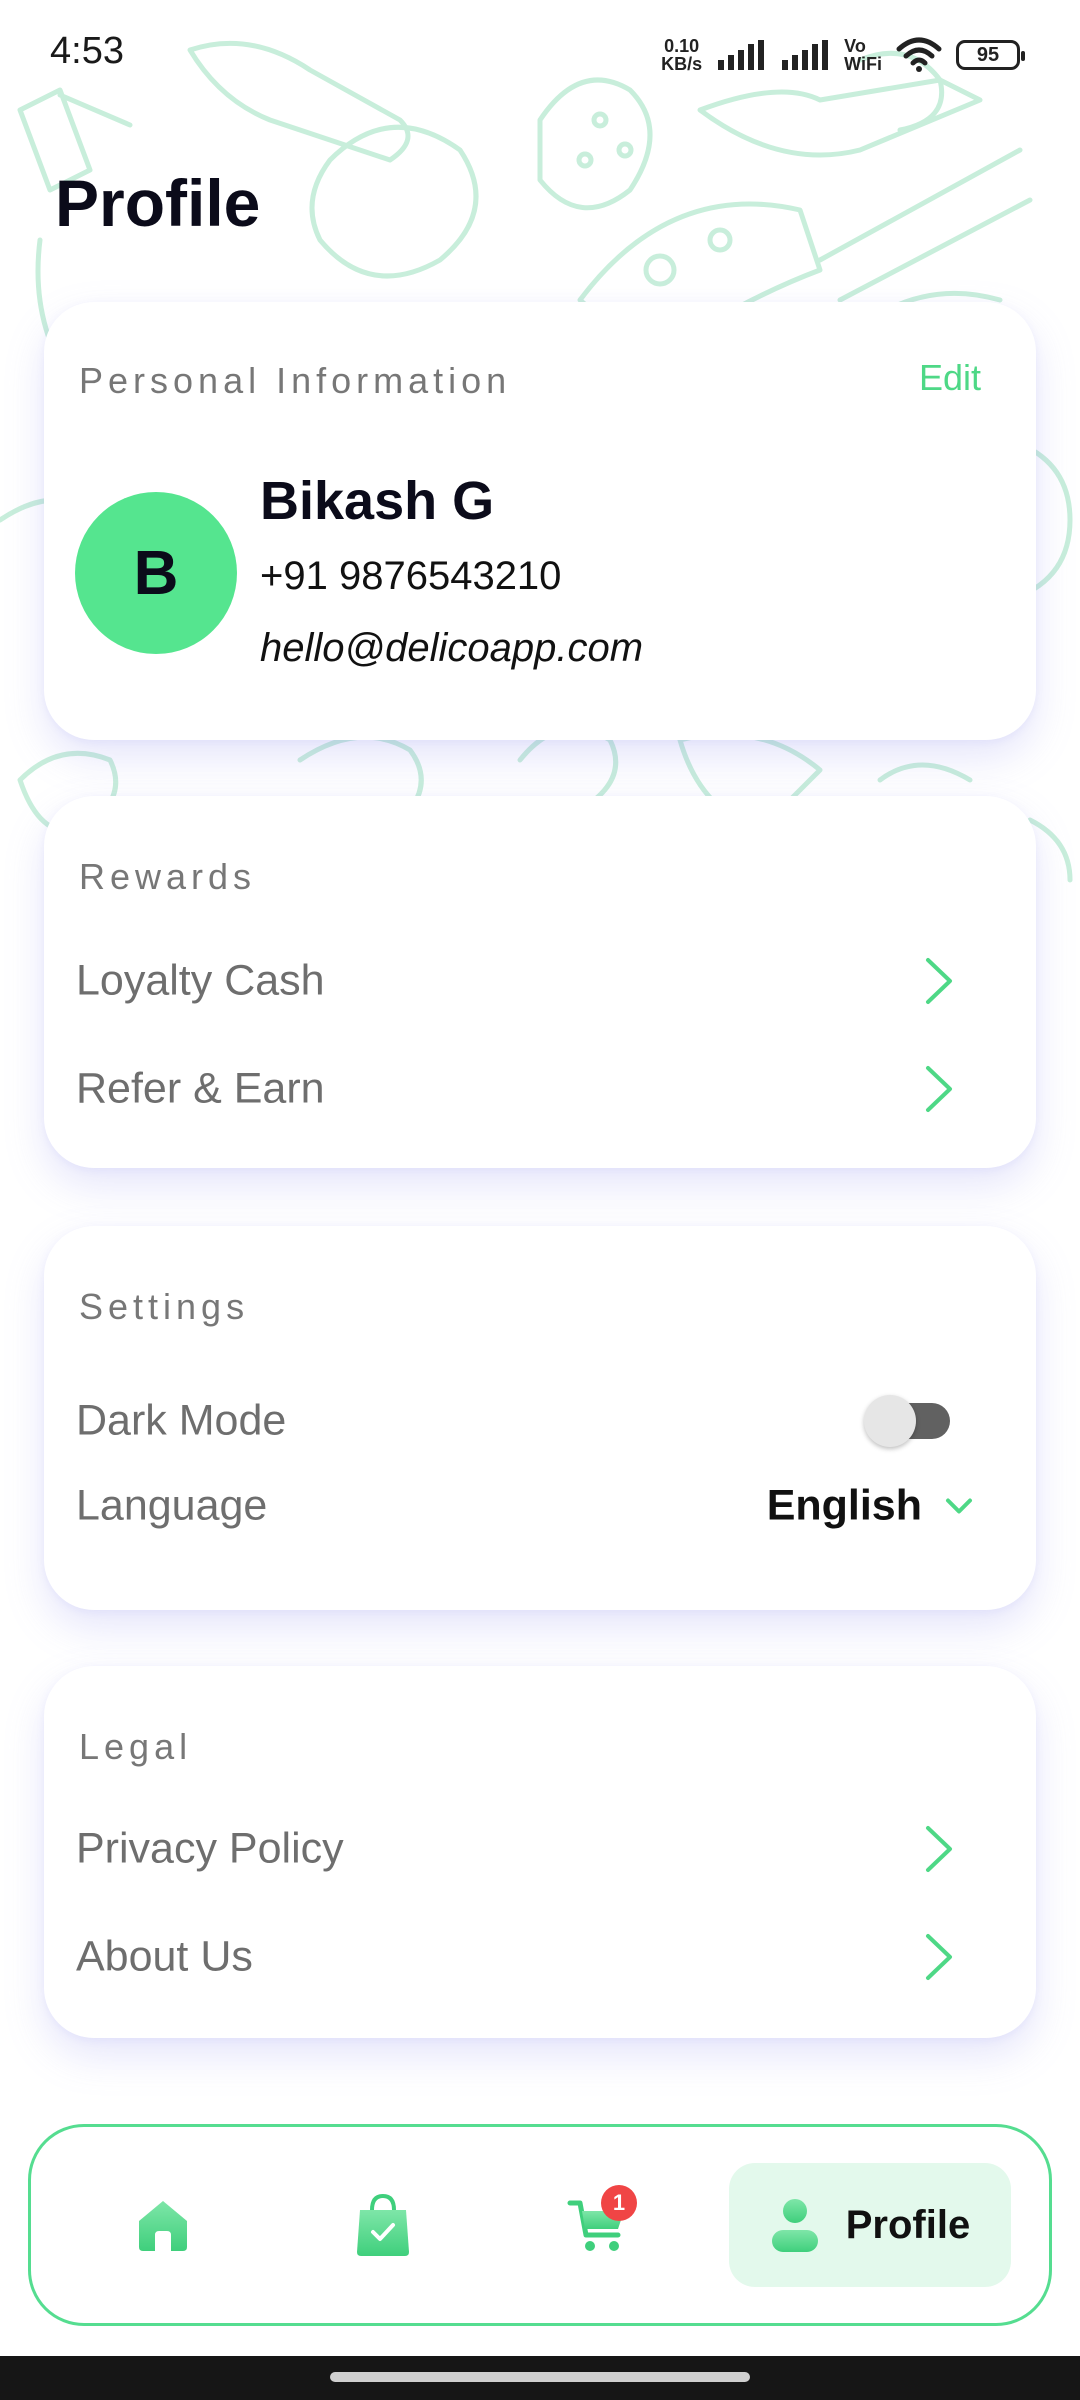 This screenshot has height=2400, width=1080. I want to click on language-value: English, so click(844, 1505).